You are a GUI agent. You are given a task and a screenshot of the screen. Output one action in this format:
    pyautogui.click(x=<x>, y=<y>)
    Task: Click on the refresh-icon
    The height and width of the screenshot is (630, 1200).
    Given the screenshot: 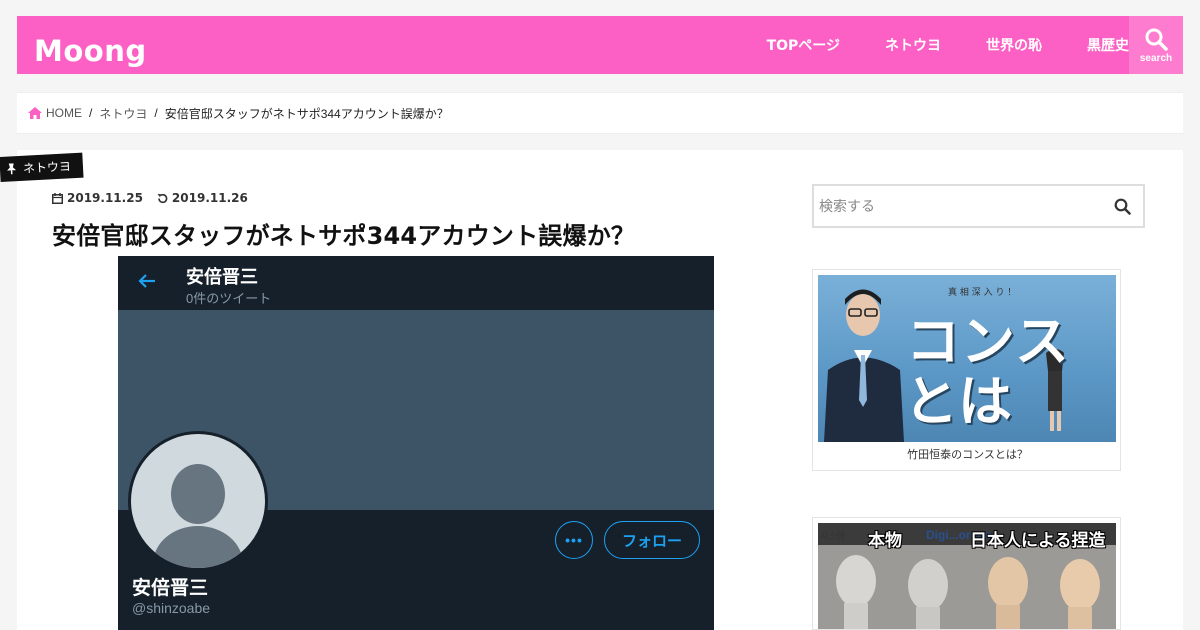 What is the action you would take?
    pyautogui.click(x=162, y=198)
    